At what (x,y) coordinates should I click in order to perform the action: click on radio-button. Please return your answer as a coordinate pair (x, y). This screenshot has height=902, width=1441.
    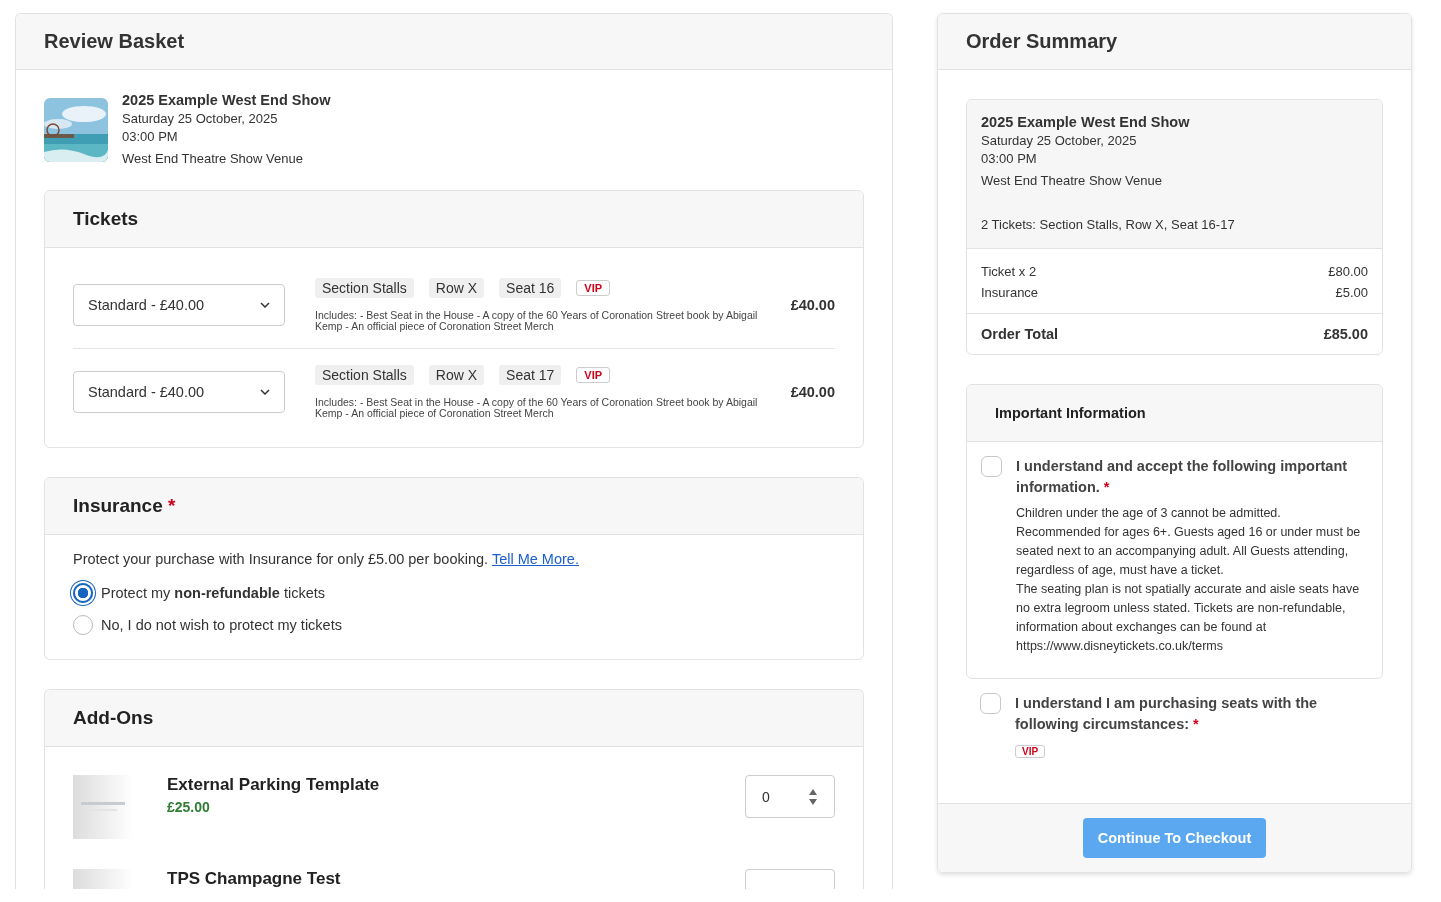
    Looking at the image, I should click on (83, 593).